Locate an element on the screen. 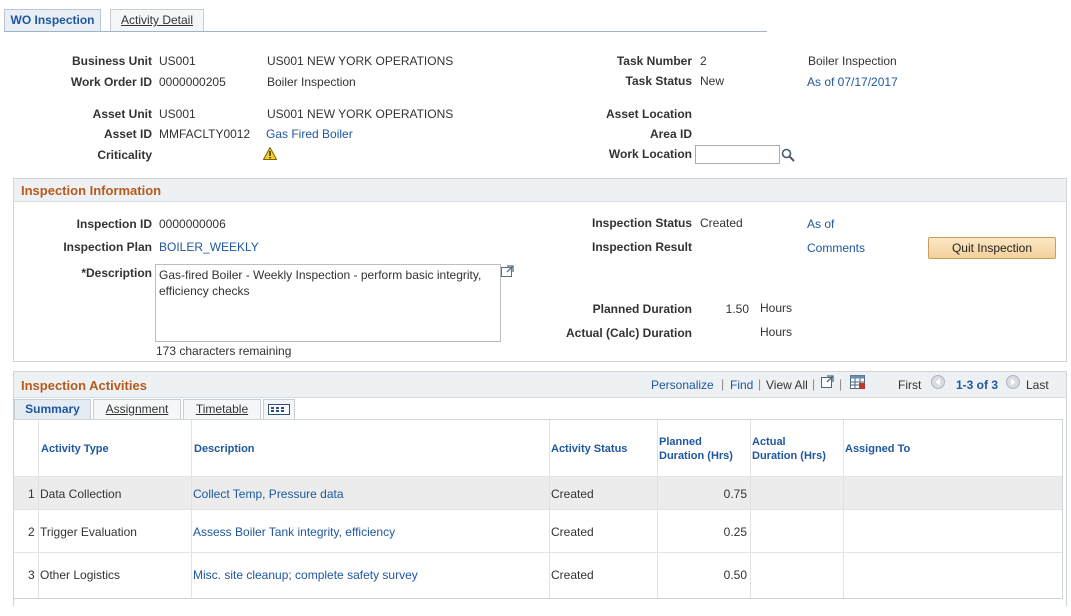  inspection-id-value: 0000000006 is located at coordinates (192, 224).